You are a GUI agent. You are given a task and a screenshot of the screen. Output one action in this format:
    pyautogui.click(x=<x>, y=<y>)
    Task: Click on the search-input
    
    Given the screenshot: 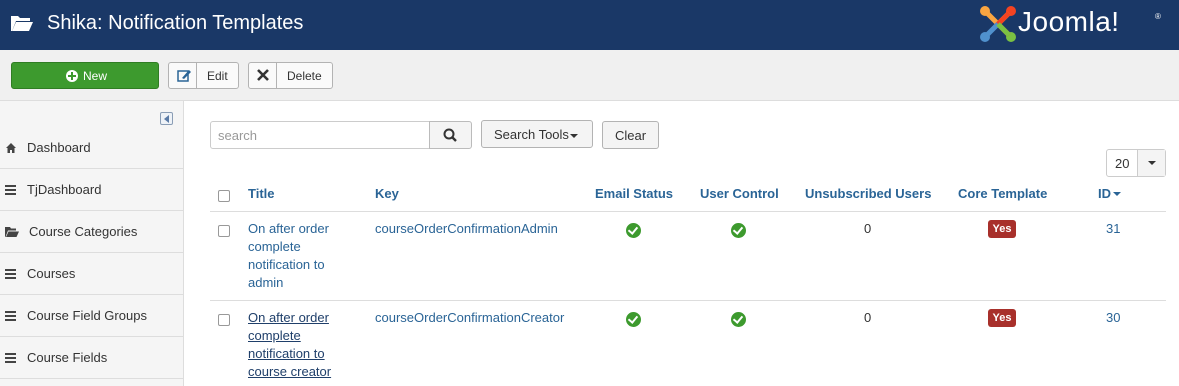 What is the action you would take?
    pyautogui.click(x=320, y=135)
    